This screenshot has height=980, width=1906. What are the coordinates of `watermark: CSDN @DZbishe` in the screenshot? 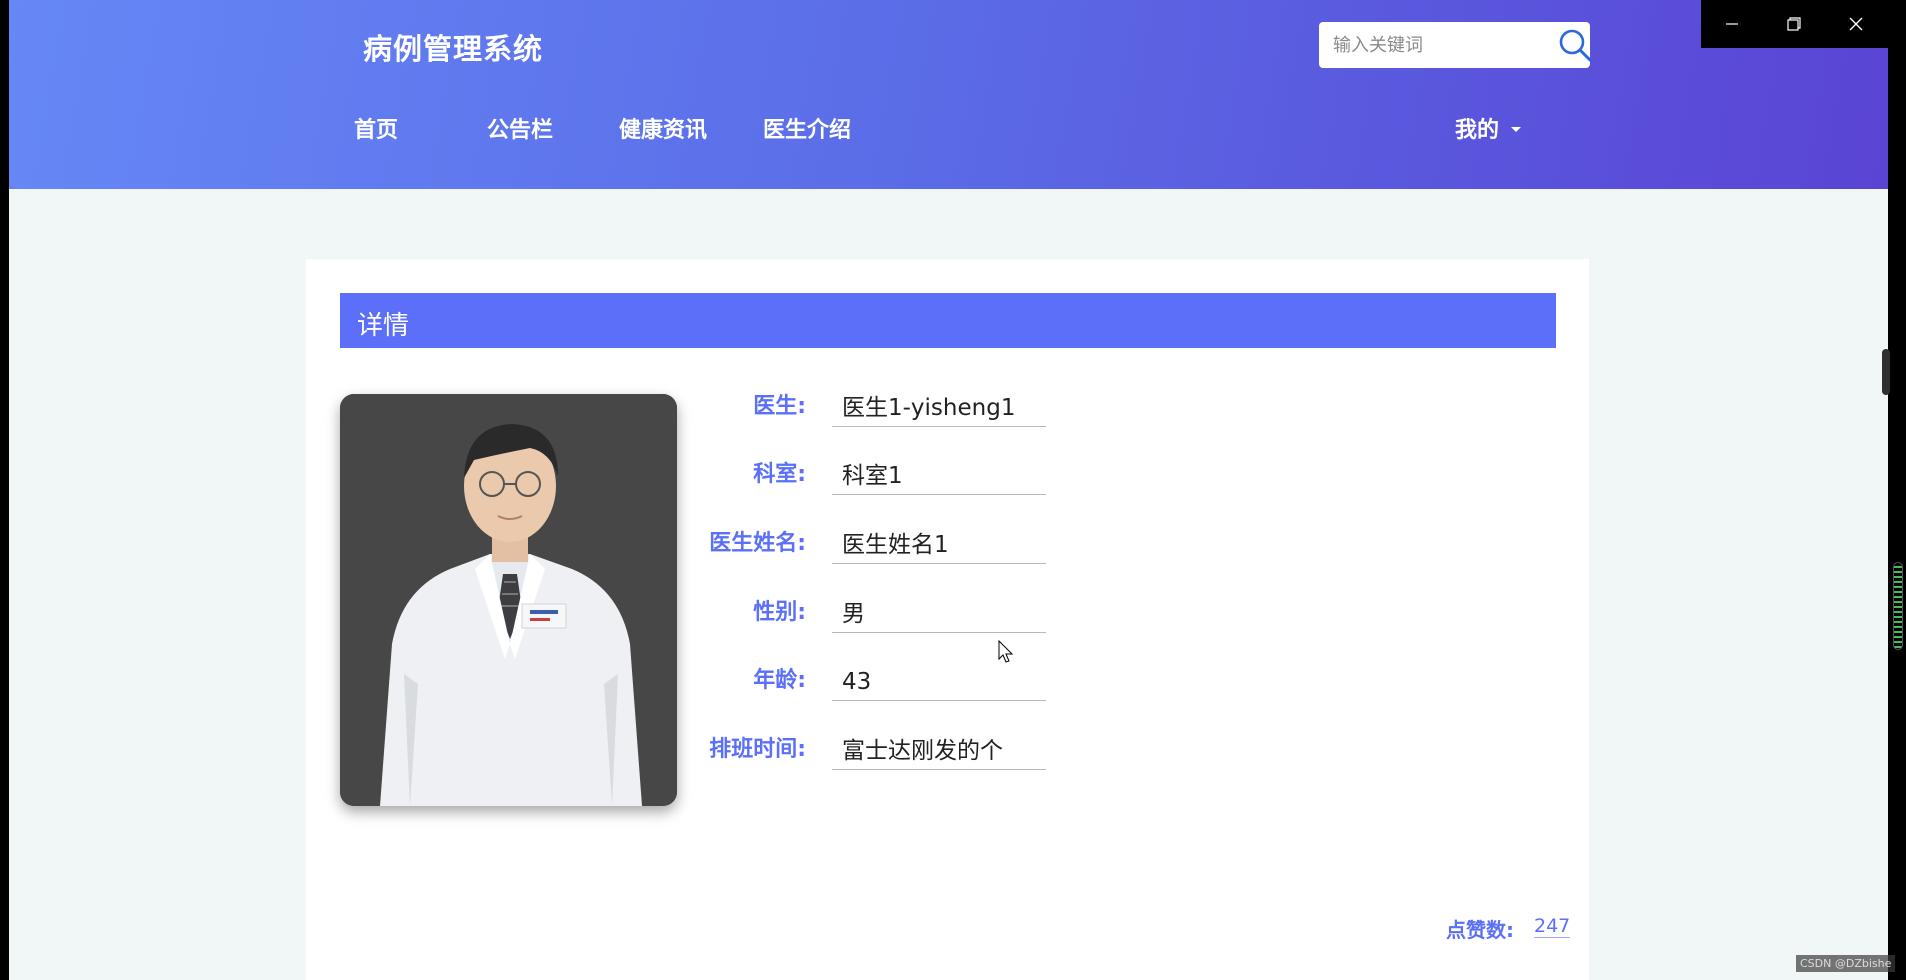 It's located at (1846, 963).